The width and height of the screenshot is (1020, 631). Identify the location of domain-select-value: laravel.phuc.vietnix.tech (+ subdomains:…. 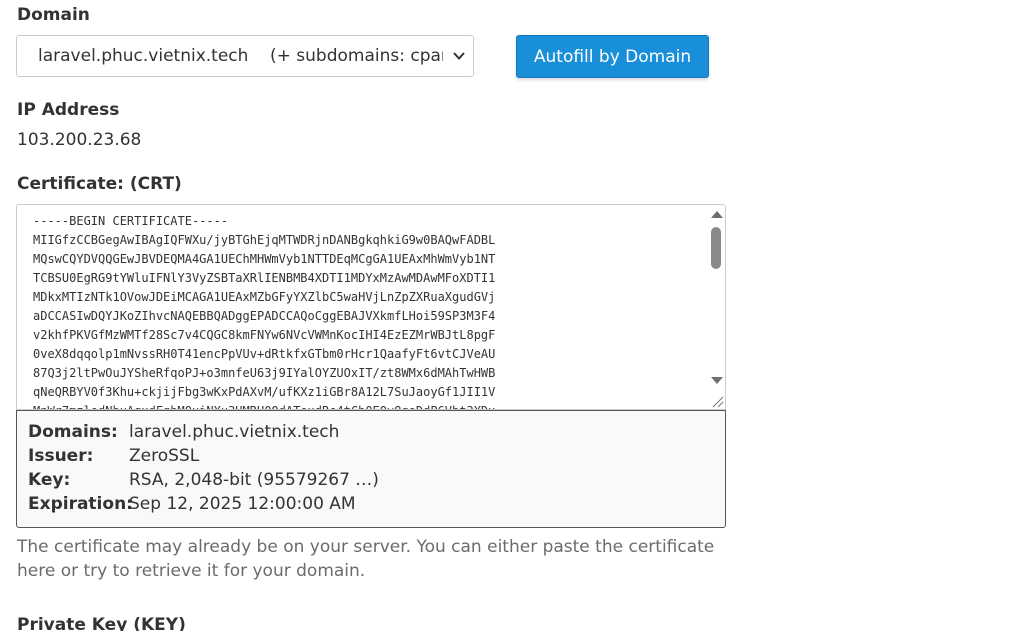
(240, 56).